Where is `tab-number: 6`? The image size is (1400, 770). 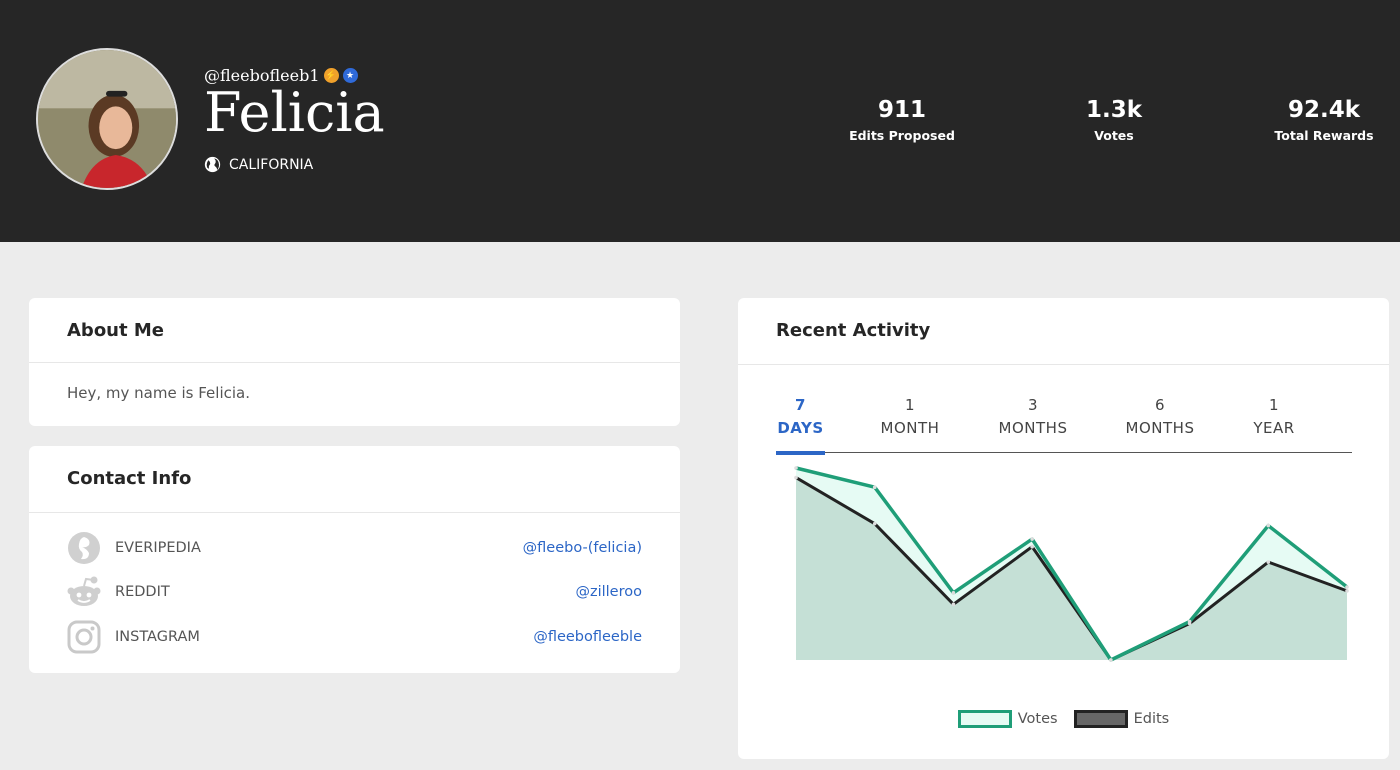
tab-number: 6 is located at coordinates (1160, 405).